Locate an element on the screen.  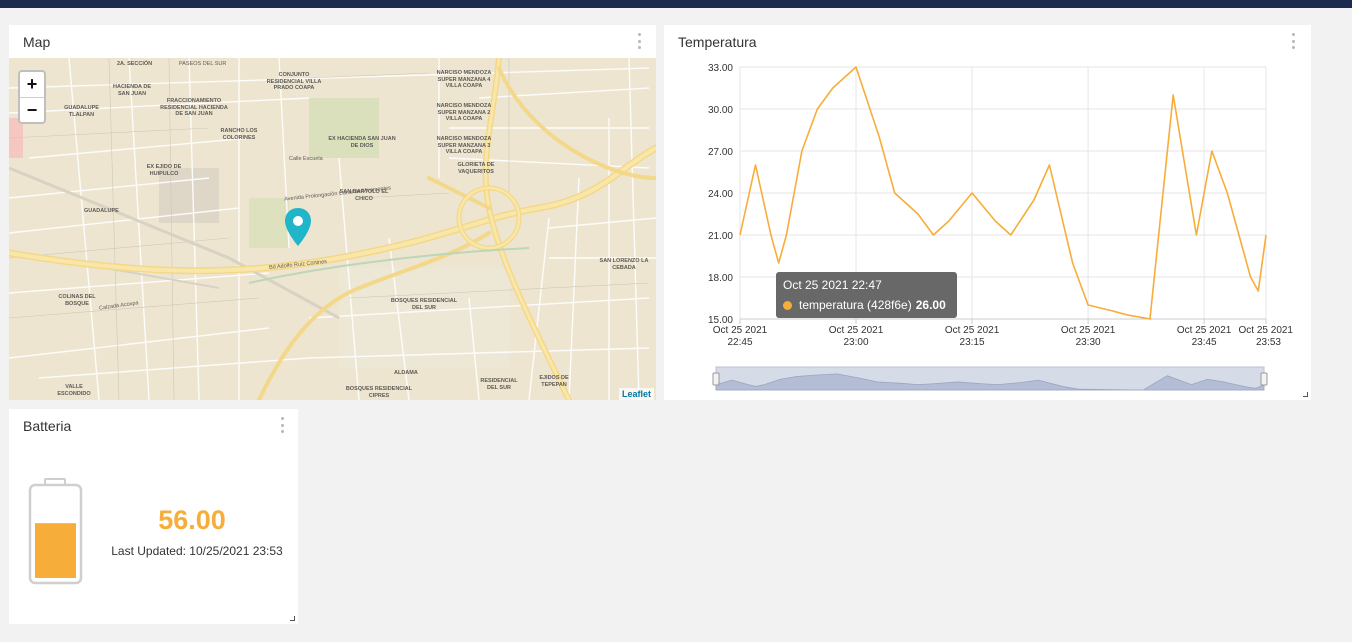
battery-icon is located at coordinates (55, 531).